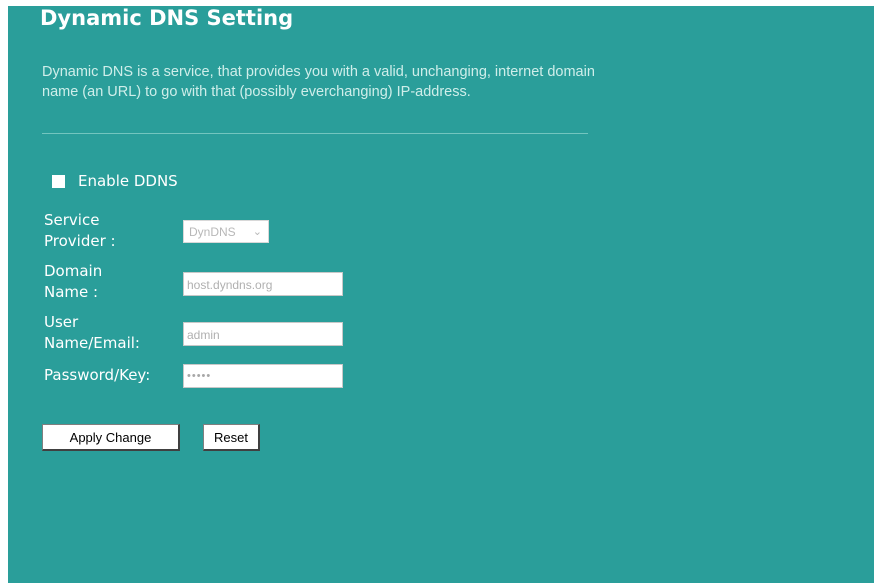 This screenshot has height=583, width=874. What do you see at coordinates (111, 437) in the screenshot?
I see `apply-change-button: Apply Change` at bounding box center [111, 437].